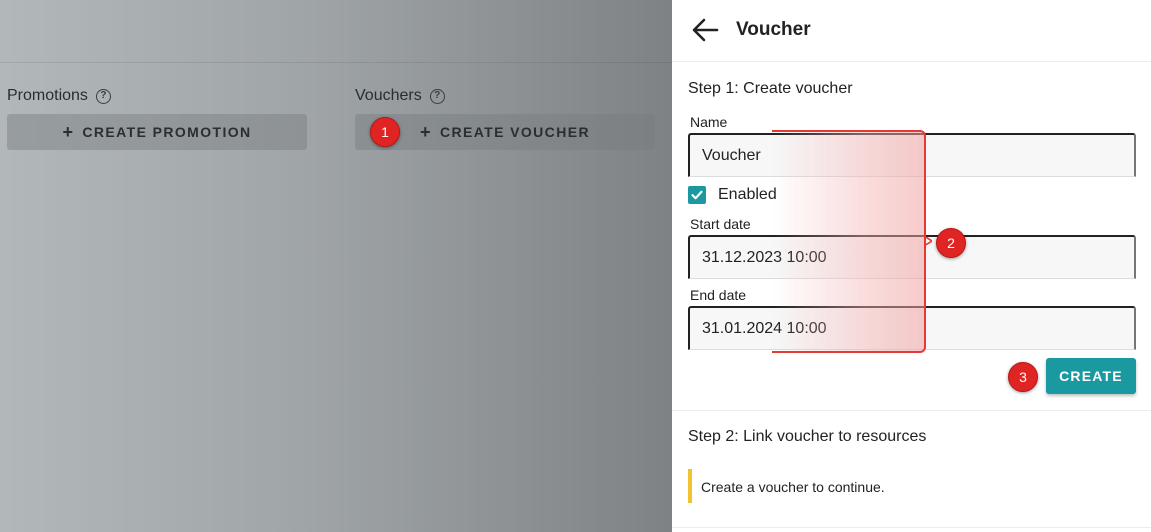 This screenshot has width=1151, height=532. What do you see at coordinates (514, 132) in the screenshot?
I see `create-voucher-label: CREATE VOUCHER` at bounding box center [514, 132].